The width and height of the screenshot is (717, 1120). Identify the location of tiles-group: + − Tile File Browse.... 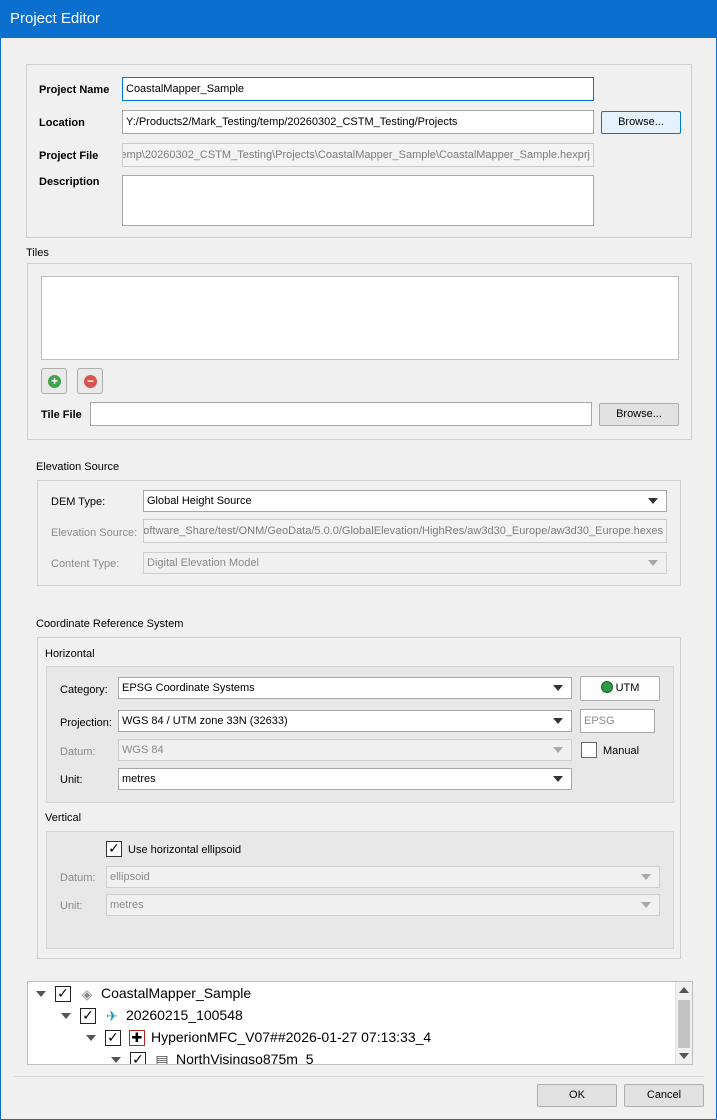
(359, 351).